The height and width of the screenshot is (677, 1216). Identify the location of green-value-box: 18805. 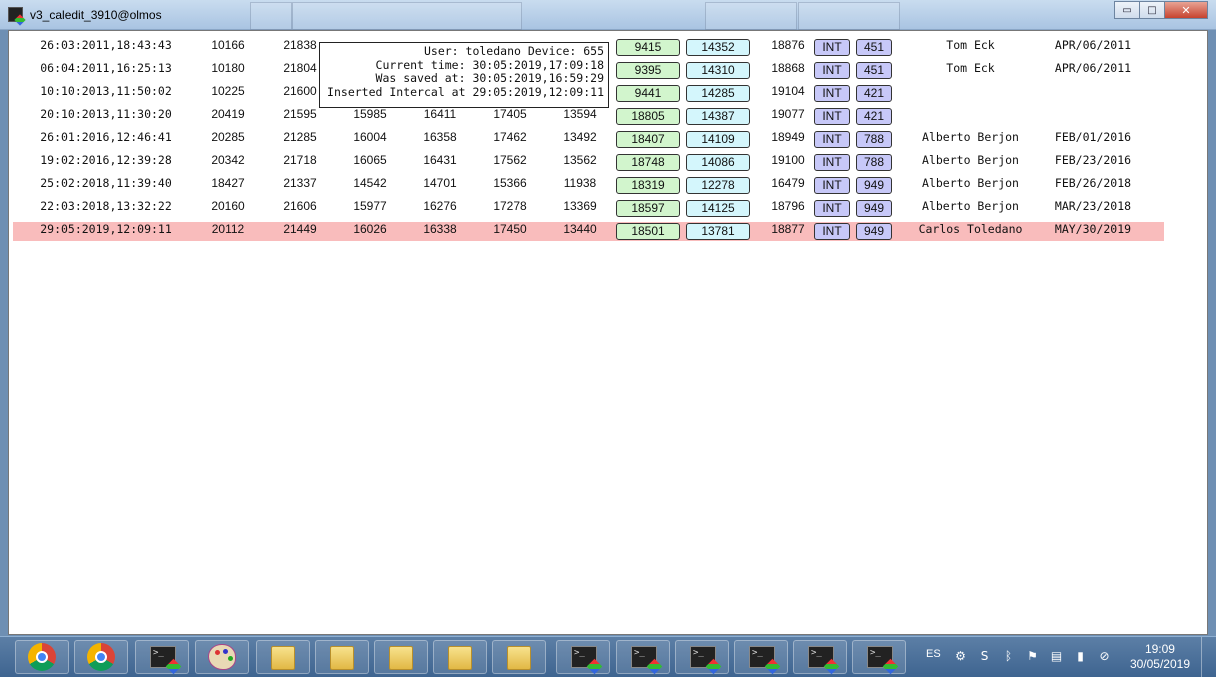
(648, 116).